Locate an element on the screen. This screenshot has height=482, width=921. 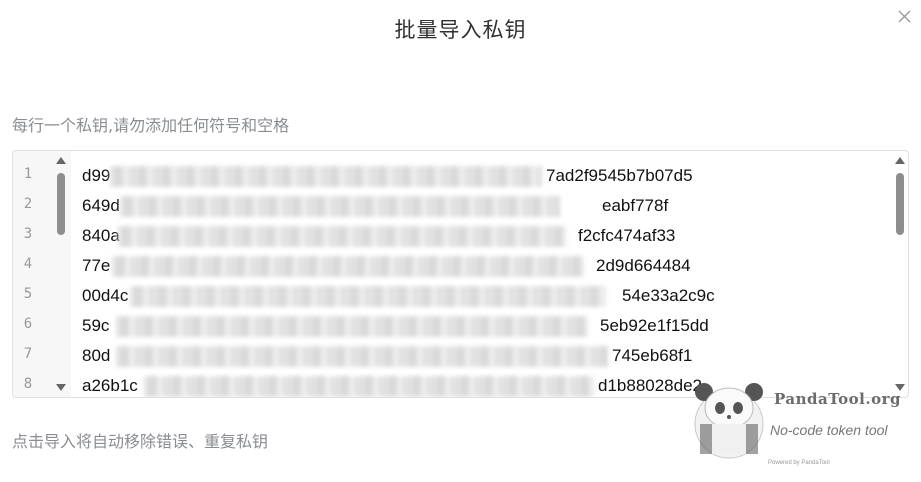
key-suffix: 5eb92e1f15dd is located at coordinates (654, 325).